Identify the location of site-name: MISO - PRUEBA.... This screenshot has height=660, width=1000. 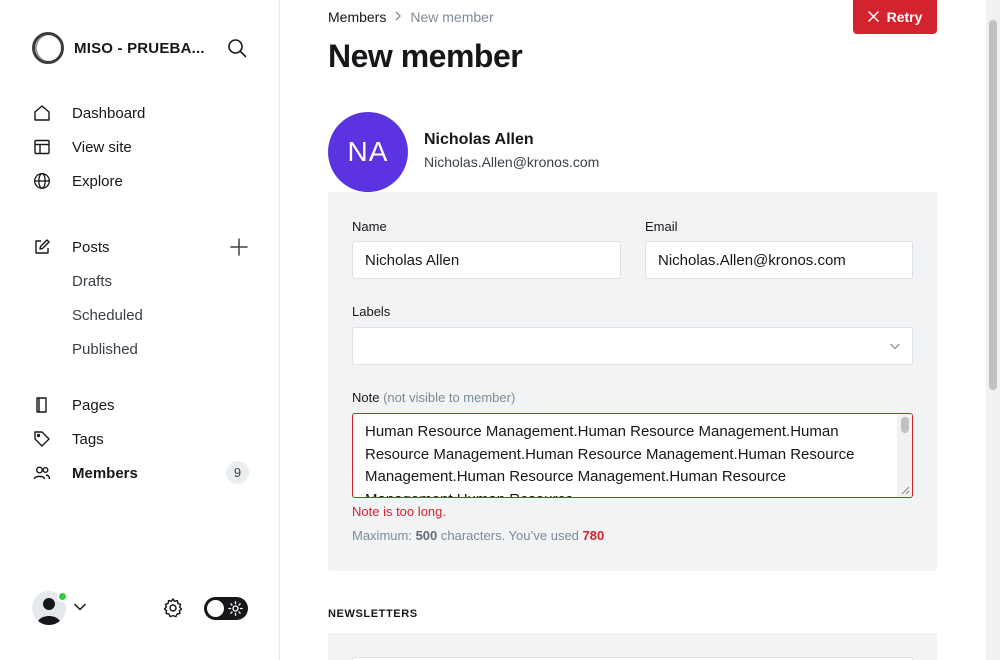
(139, 48).